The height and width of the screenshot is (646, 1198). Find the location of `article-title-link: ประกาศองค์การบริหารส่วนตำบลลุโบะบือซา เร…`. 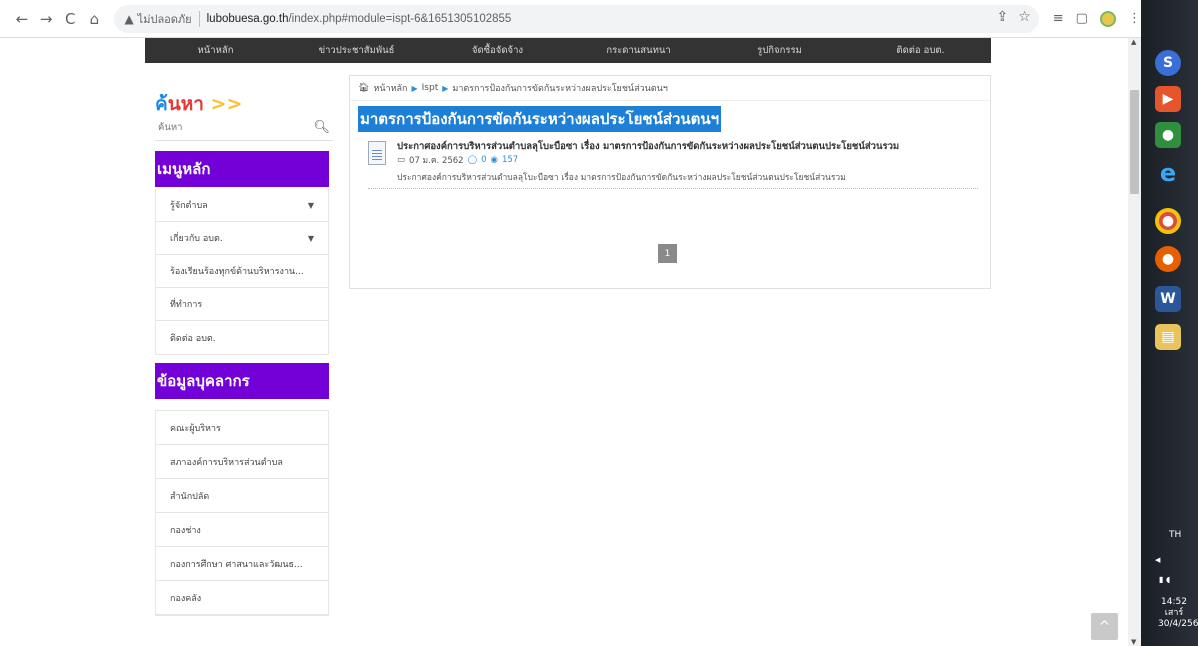

article-title-link: ประกาศองค์การบริหารส่วนตำบลลุโบะบือซา เร… is located at coordinates (648, 146).